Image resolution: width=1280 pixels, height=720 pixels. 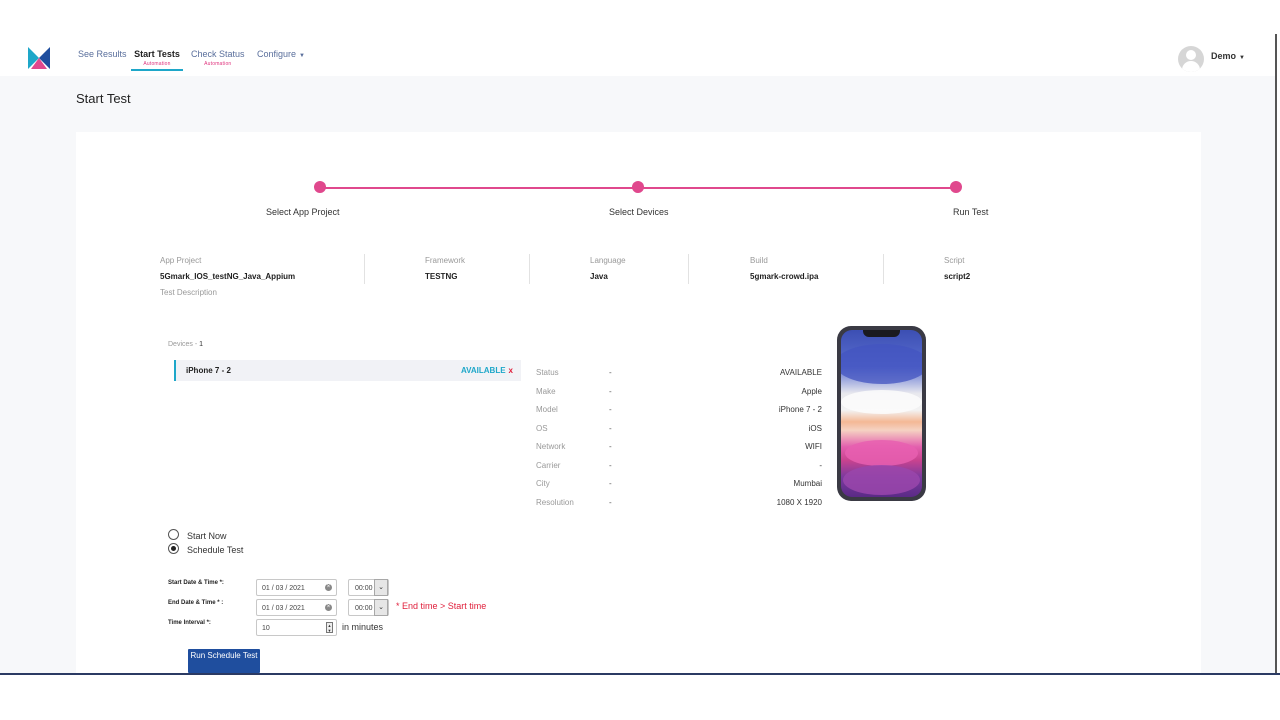 I want to click on info-label: Language, so click(x=608, y=260).